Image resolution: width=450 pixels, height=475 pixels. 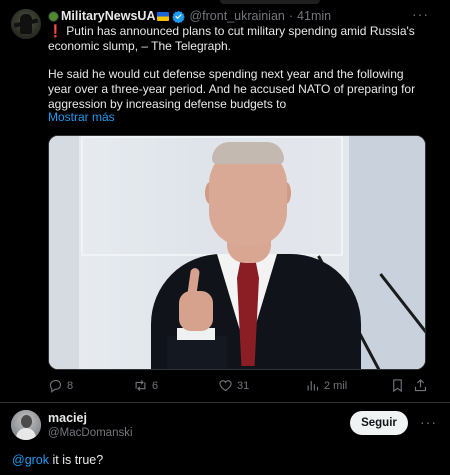 What do you see at coordinates (179, 16) in the screenshot?
I see `verified-badge-icon` at bounding box center [179, 16].